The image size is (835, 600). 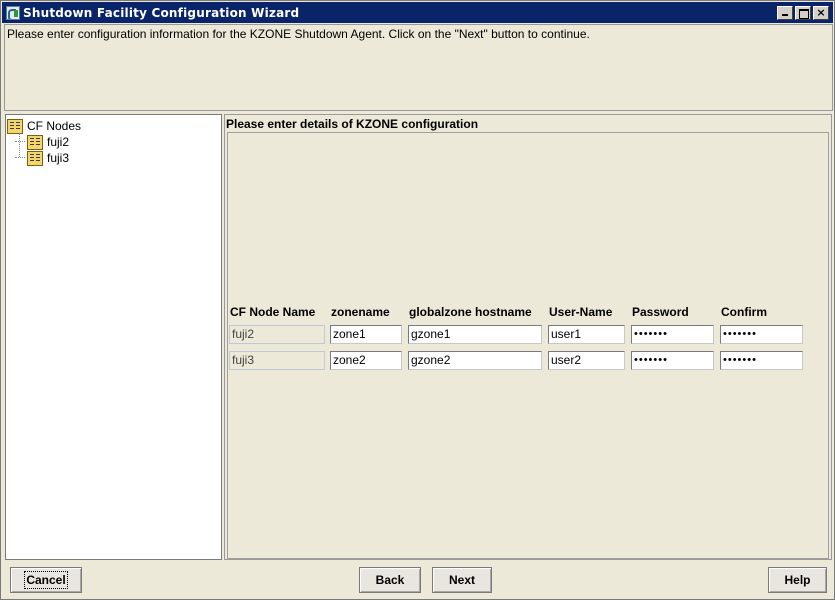 I want to click on minimize-button, so click(x=785, y=12).